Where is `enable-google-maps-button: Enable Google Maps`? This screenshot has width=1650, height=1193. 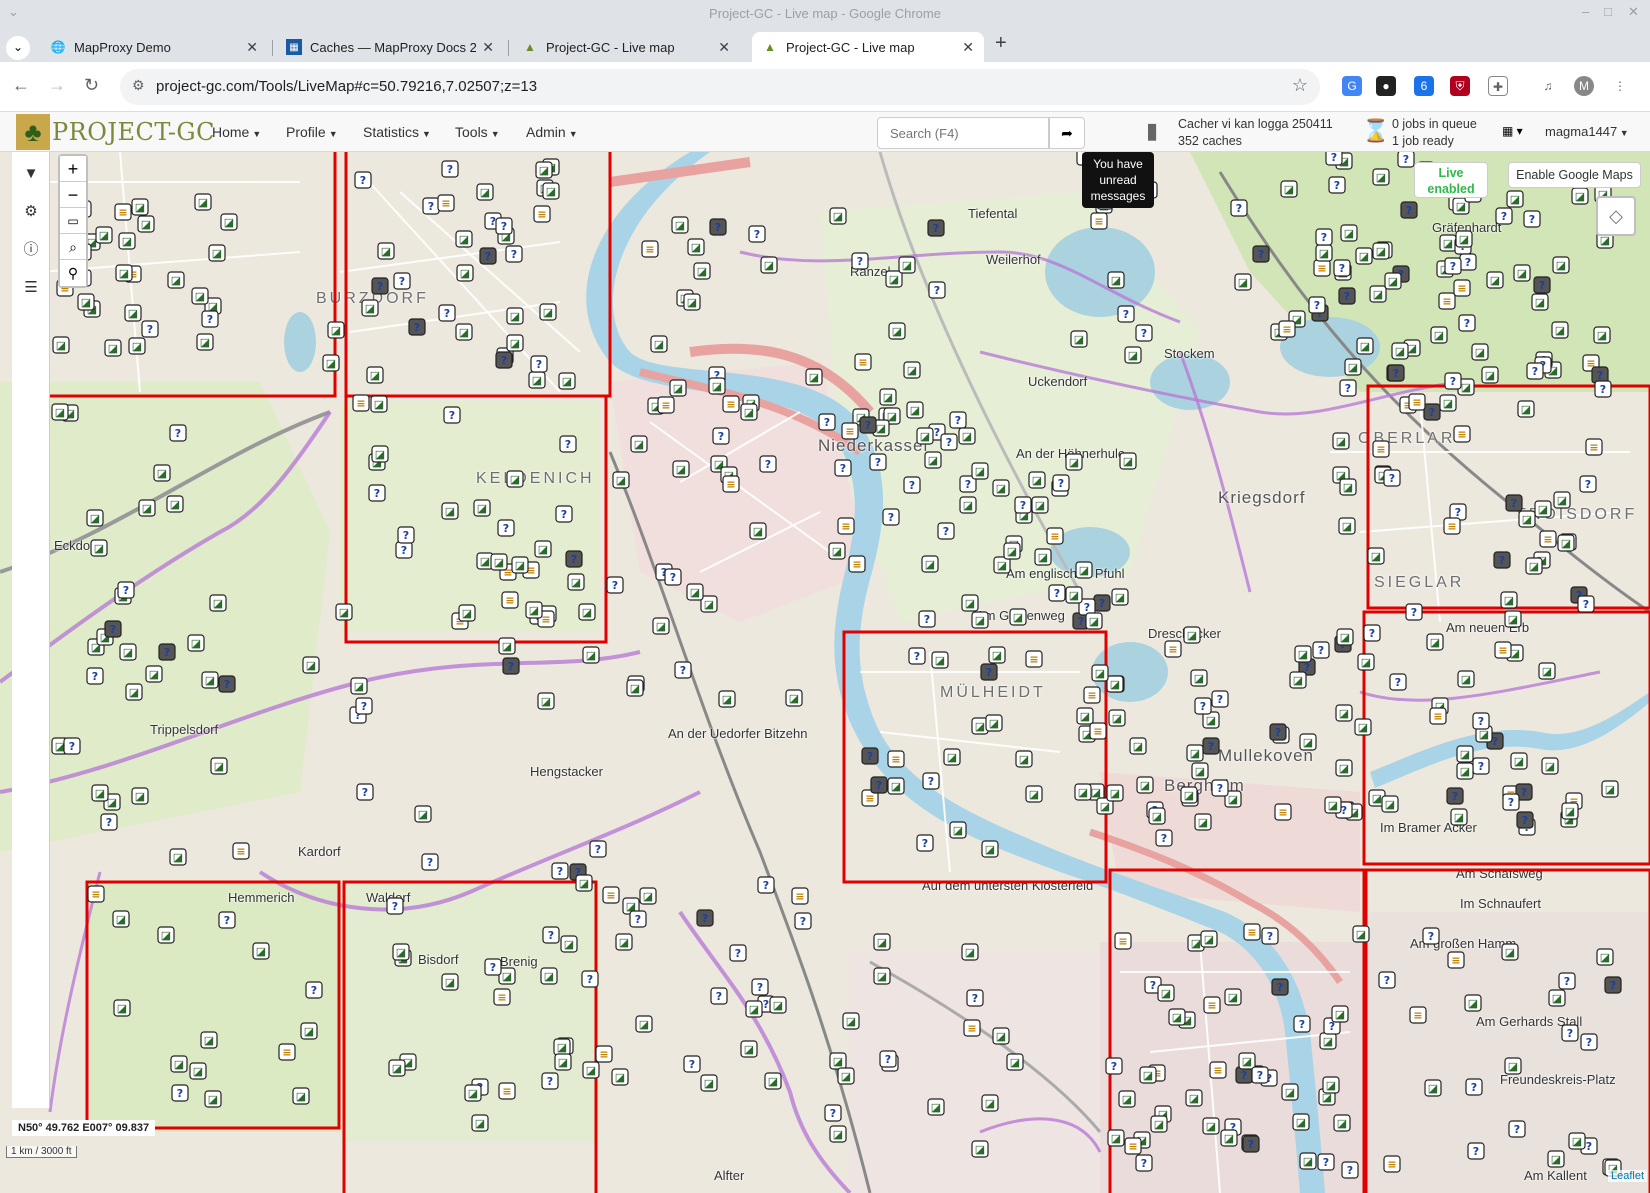
enable-google-maps-button: Enable Google Maps is located at coordinates (1574, 175).